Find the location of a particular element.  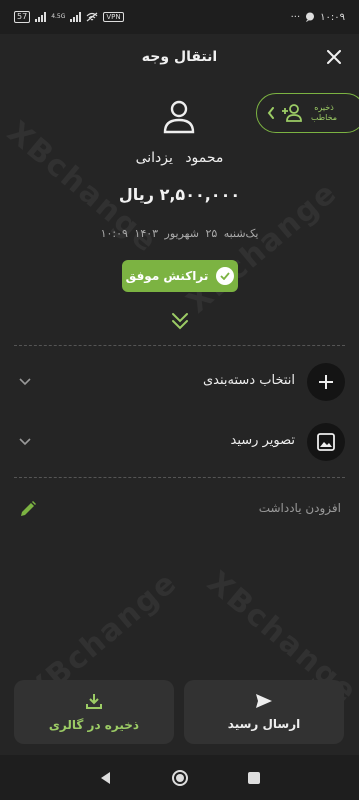

add-note-row: افزودن یادداشت is located at coordinates (179, 510).